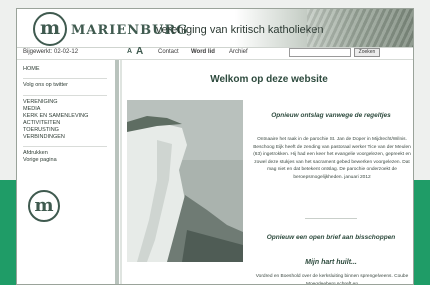 The width and height of the screenshot is (430, 285). What do you see at coordinates (50, 29) in the screenshot?
I see `site-logo: m` at bounding box center [50, 29].